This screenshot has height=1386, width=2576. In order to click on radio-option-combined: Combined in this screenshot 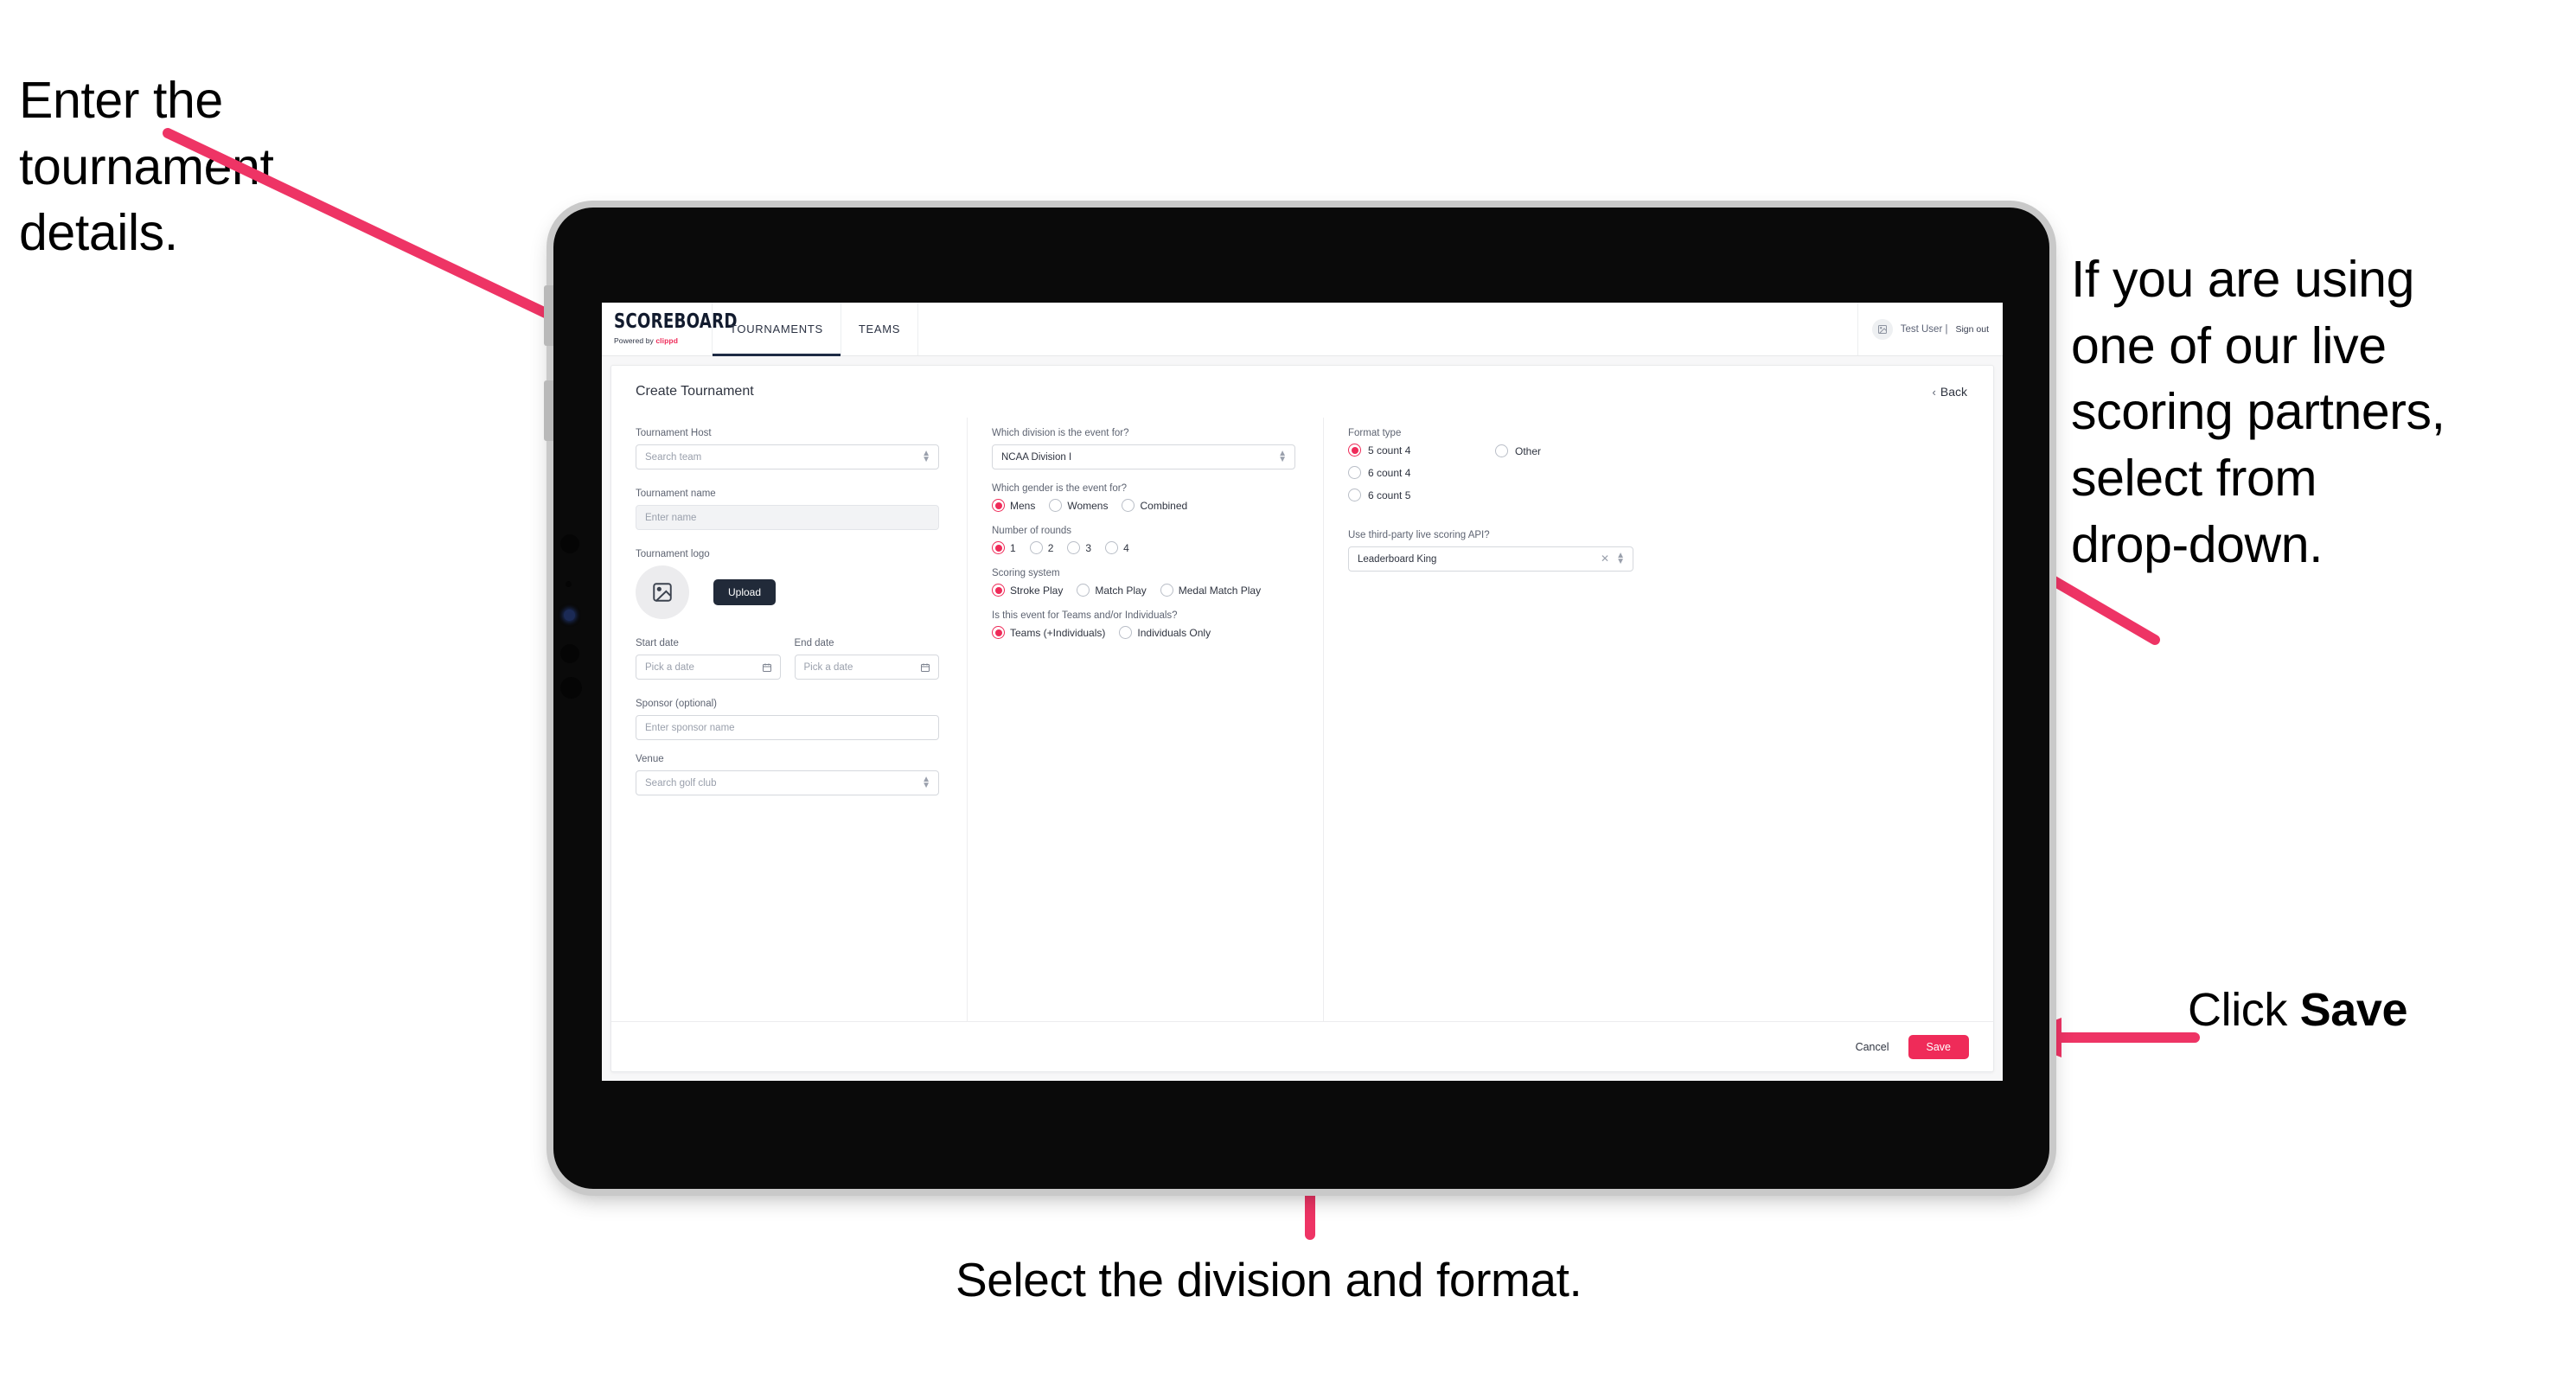, I will do `click(1154, 505)`.